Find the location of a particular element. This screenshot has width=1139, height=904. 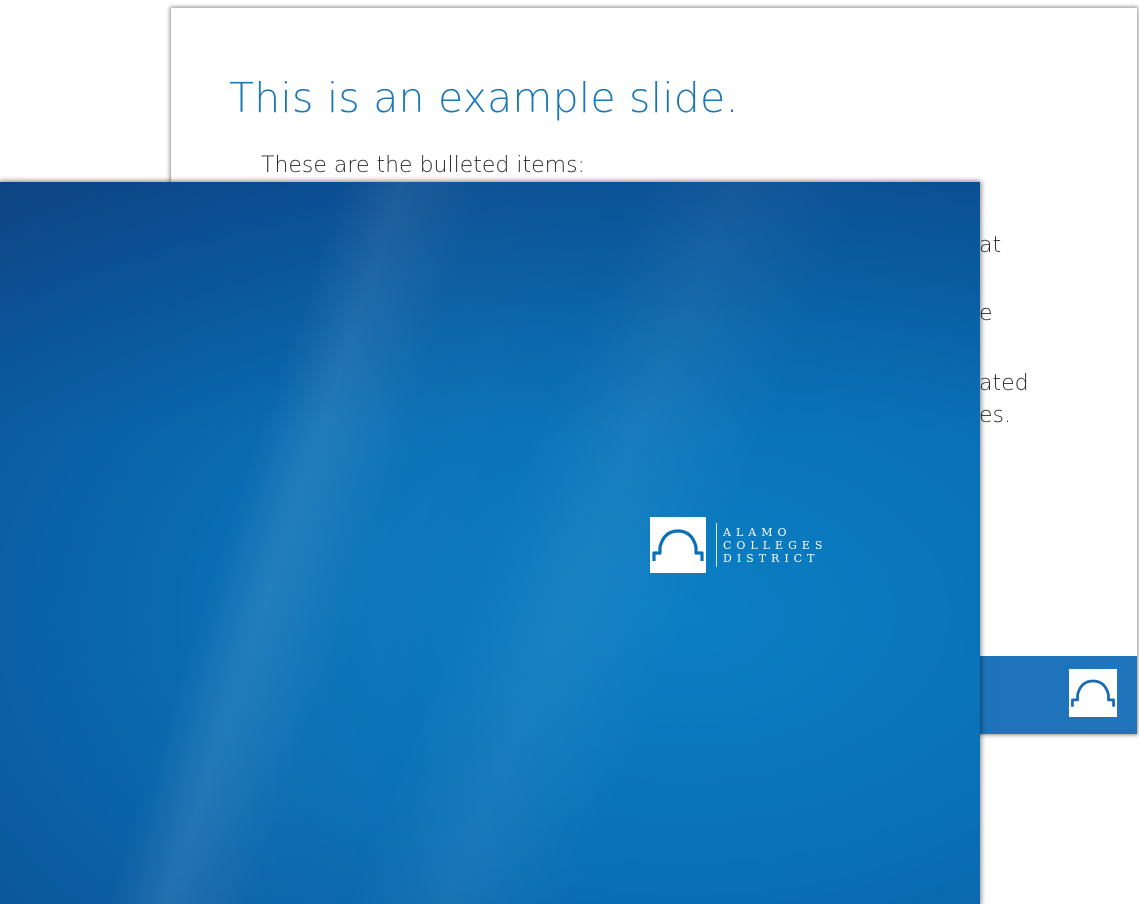

logo-line-1: ALAMO is located at coordinates (757, 532).